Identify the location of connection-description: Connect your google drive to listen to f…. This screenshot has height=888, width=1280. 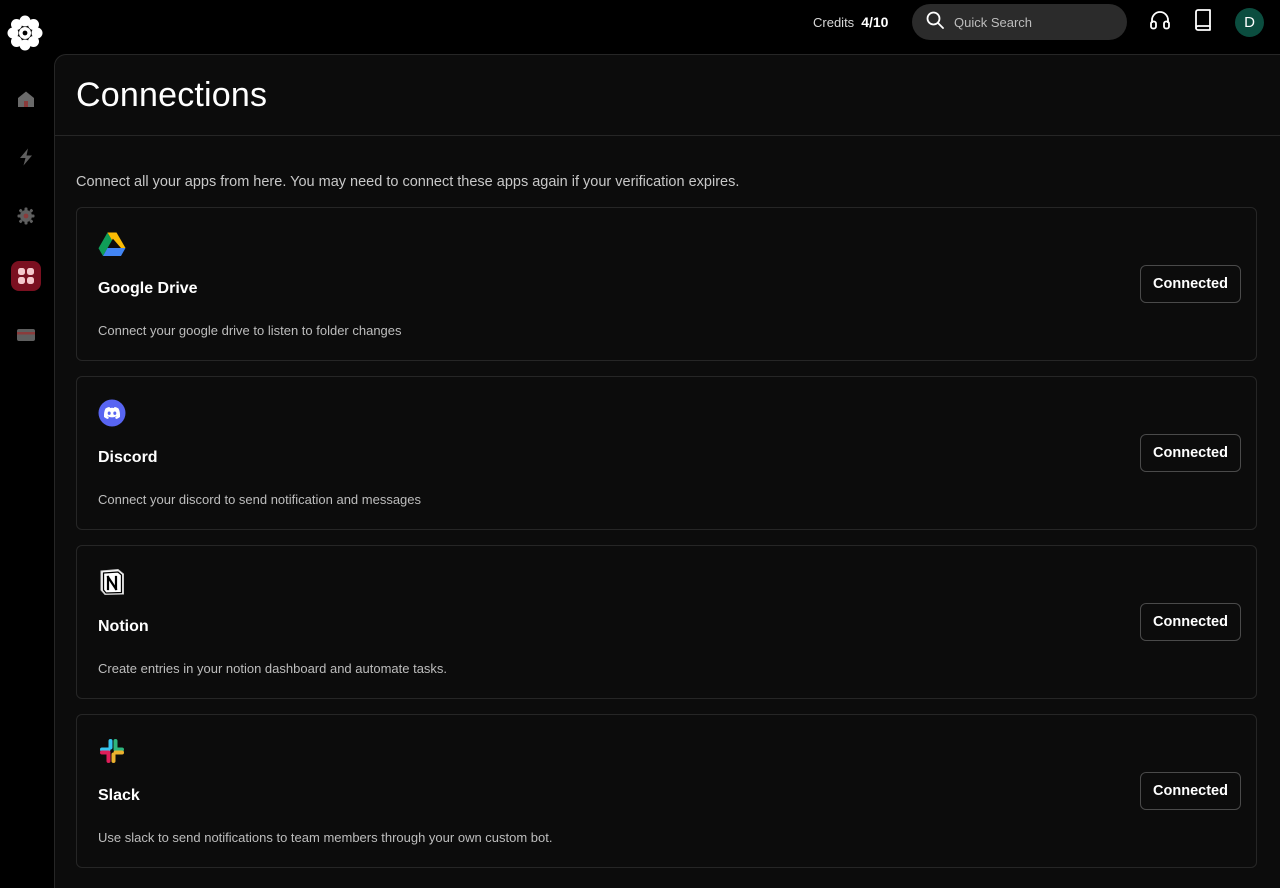
(250, 330).